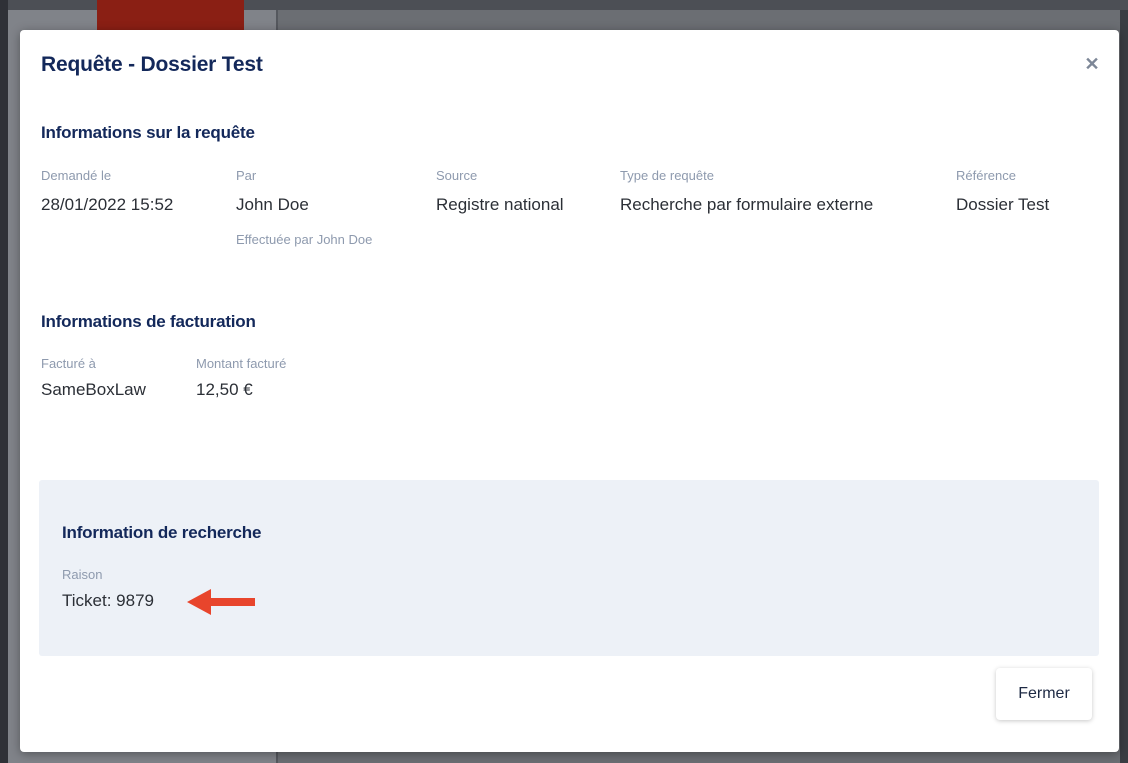  What do you see at coordinates (107, 204) in the screenshot?
I see `requested-on-value: 28/01/2022 15:52` at bounding box center [107, 204].